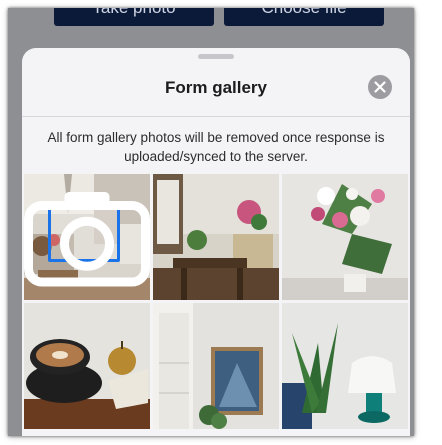 The height and width of the screenshot is (445, 442). What do you see at coordinates (304, 17) in the screenshot?
I see `choose-file-button: Choose file` at bounding box center [304, 17].